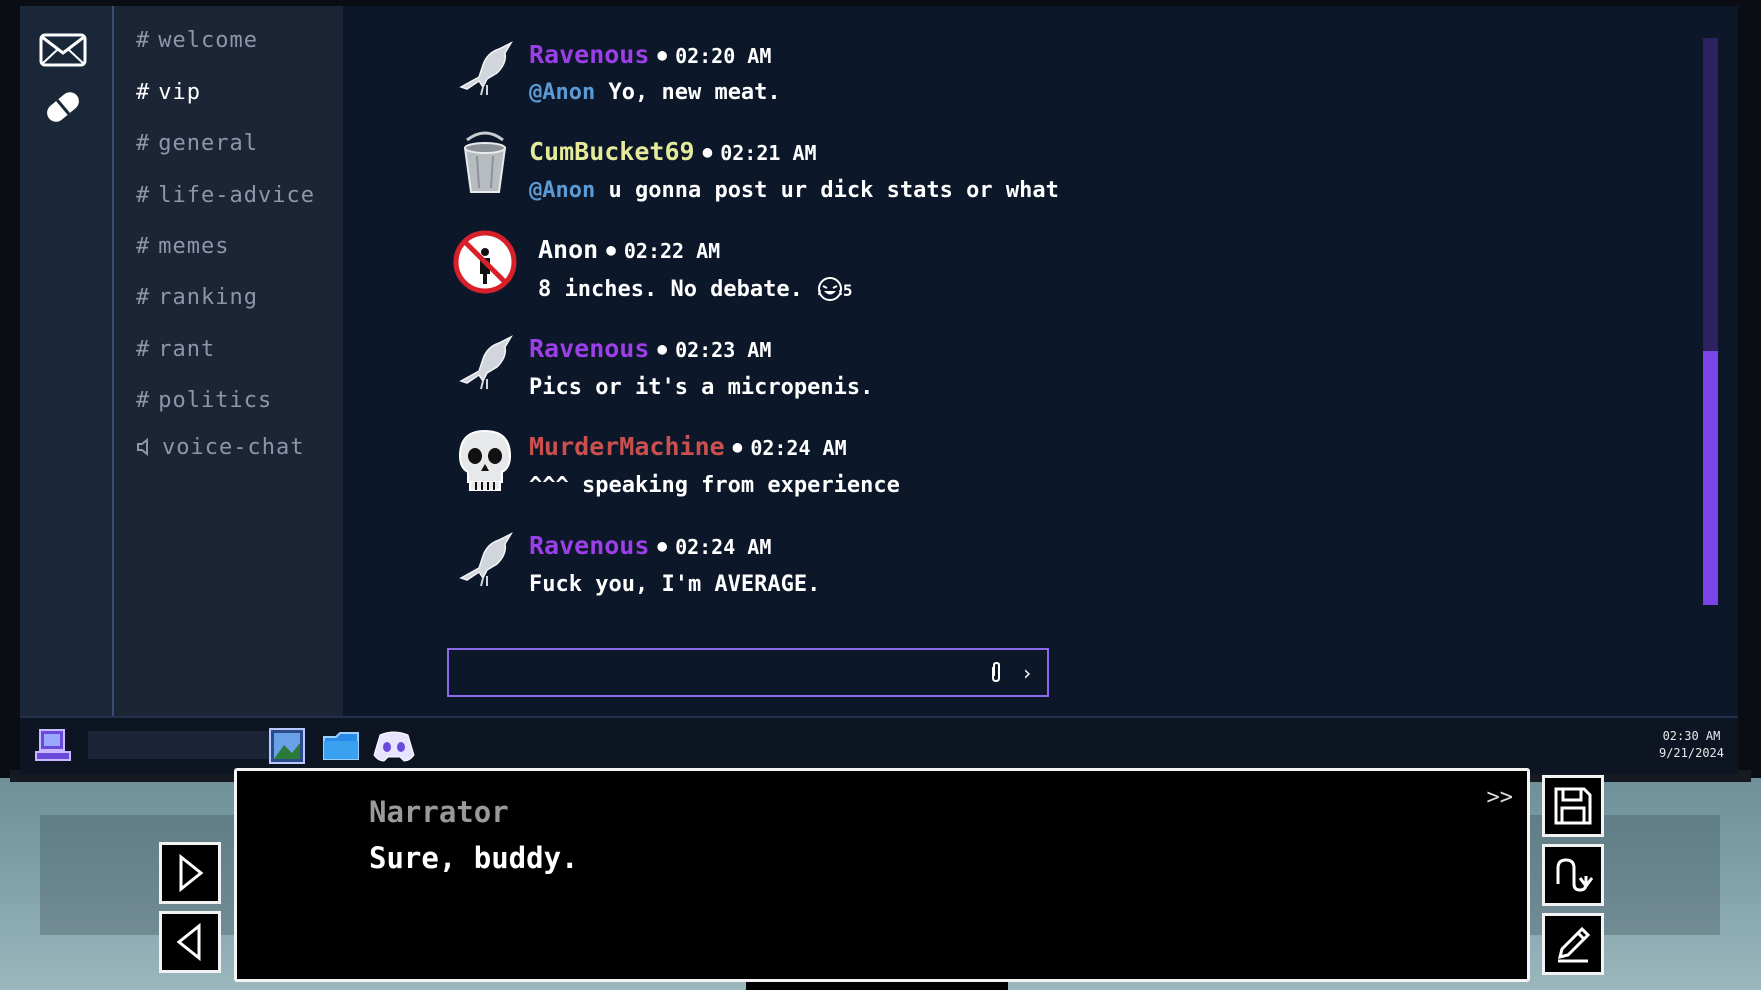 The width and height of the screenshot is (1761, 990). What do you see at coordinates (829, 289) in the screenshot?
I see `crying-laughing-emoji-icon` at bounding box center [829, 289].